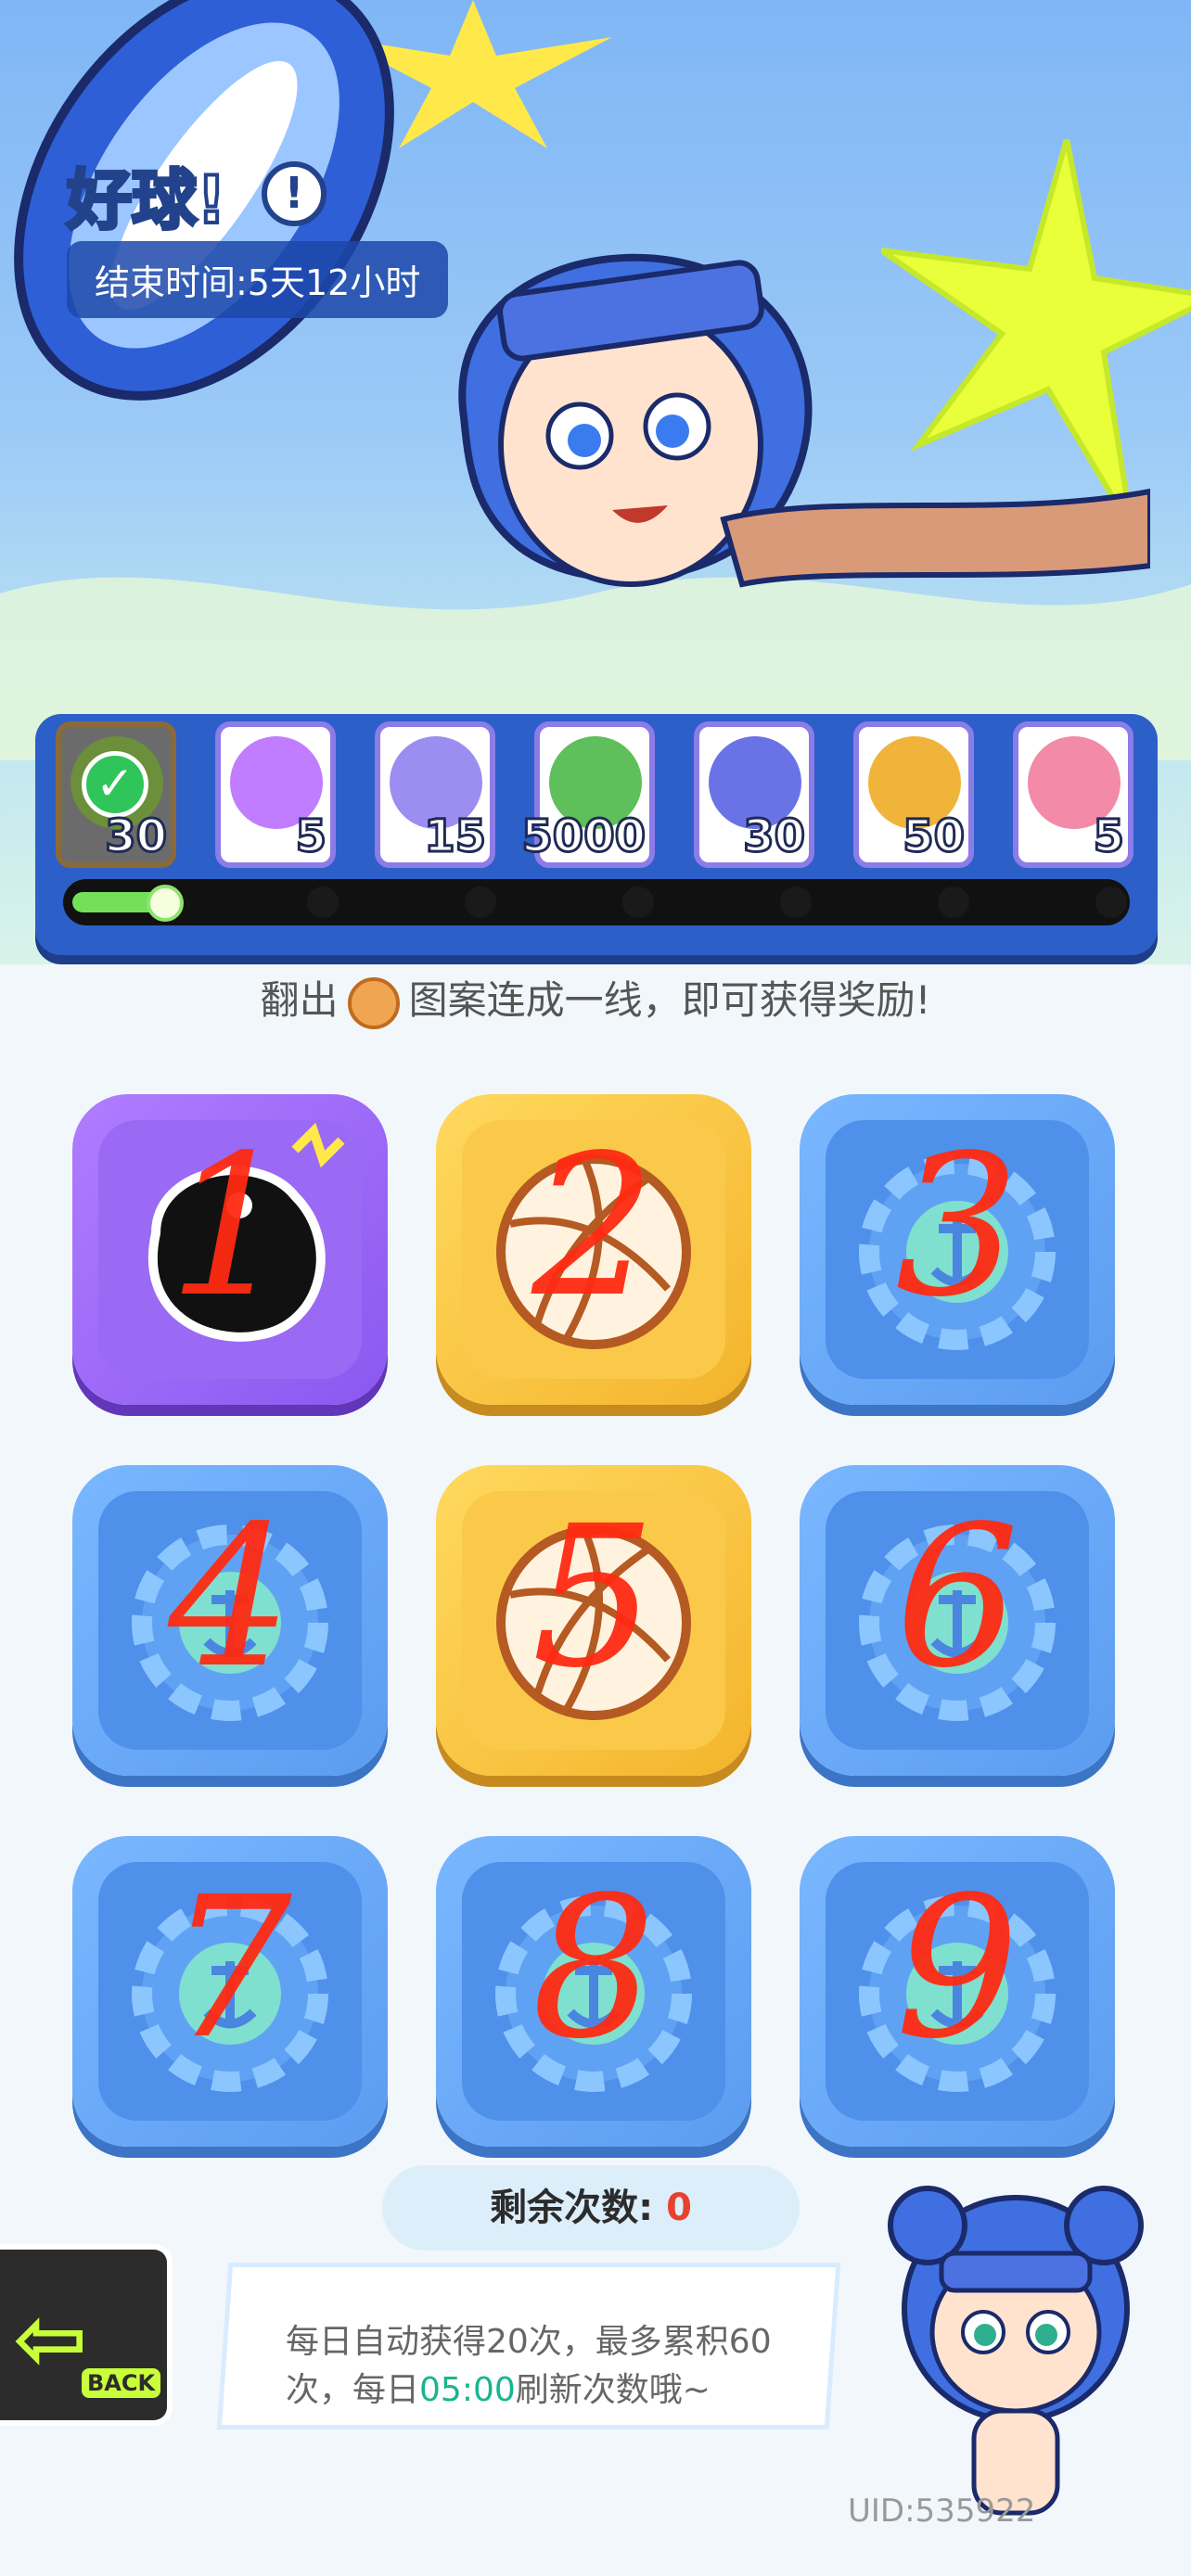  Describe the element at coordinates (587, 794) in the screenshot. I see `reward-item: 5000` at that location.